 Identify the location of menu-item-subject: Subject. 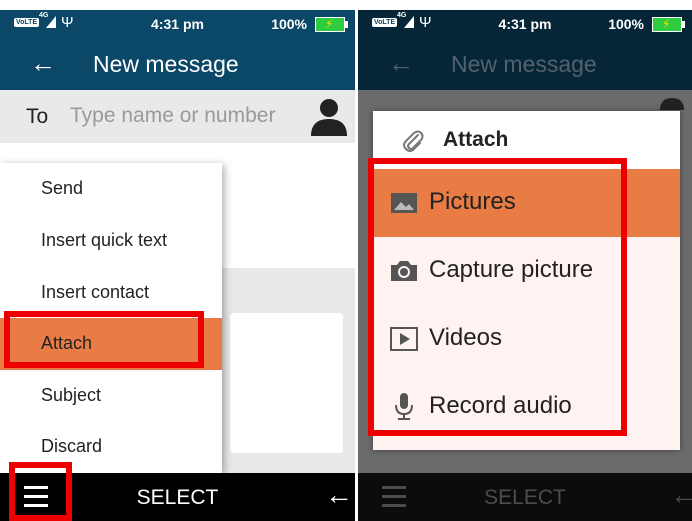
(111, 396).